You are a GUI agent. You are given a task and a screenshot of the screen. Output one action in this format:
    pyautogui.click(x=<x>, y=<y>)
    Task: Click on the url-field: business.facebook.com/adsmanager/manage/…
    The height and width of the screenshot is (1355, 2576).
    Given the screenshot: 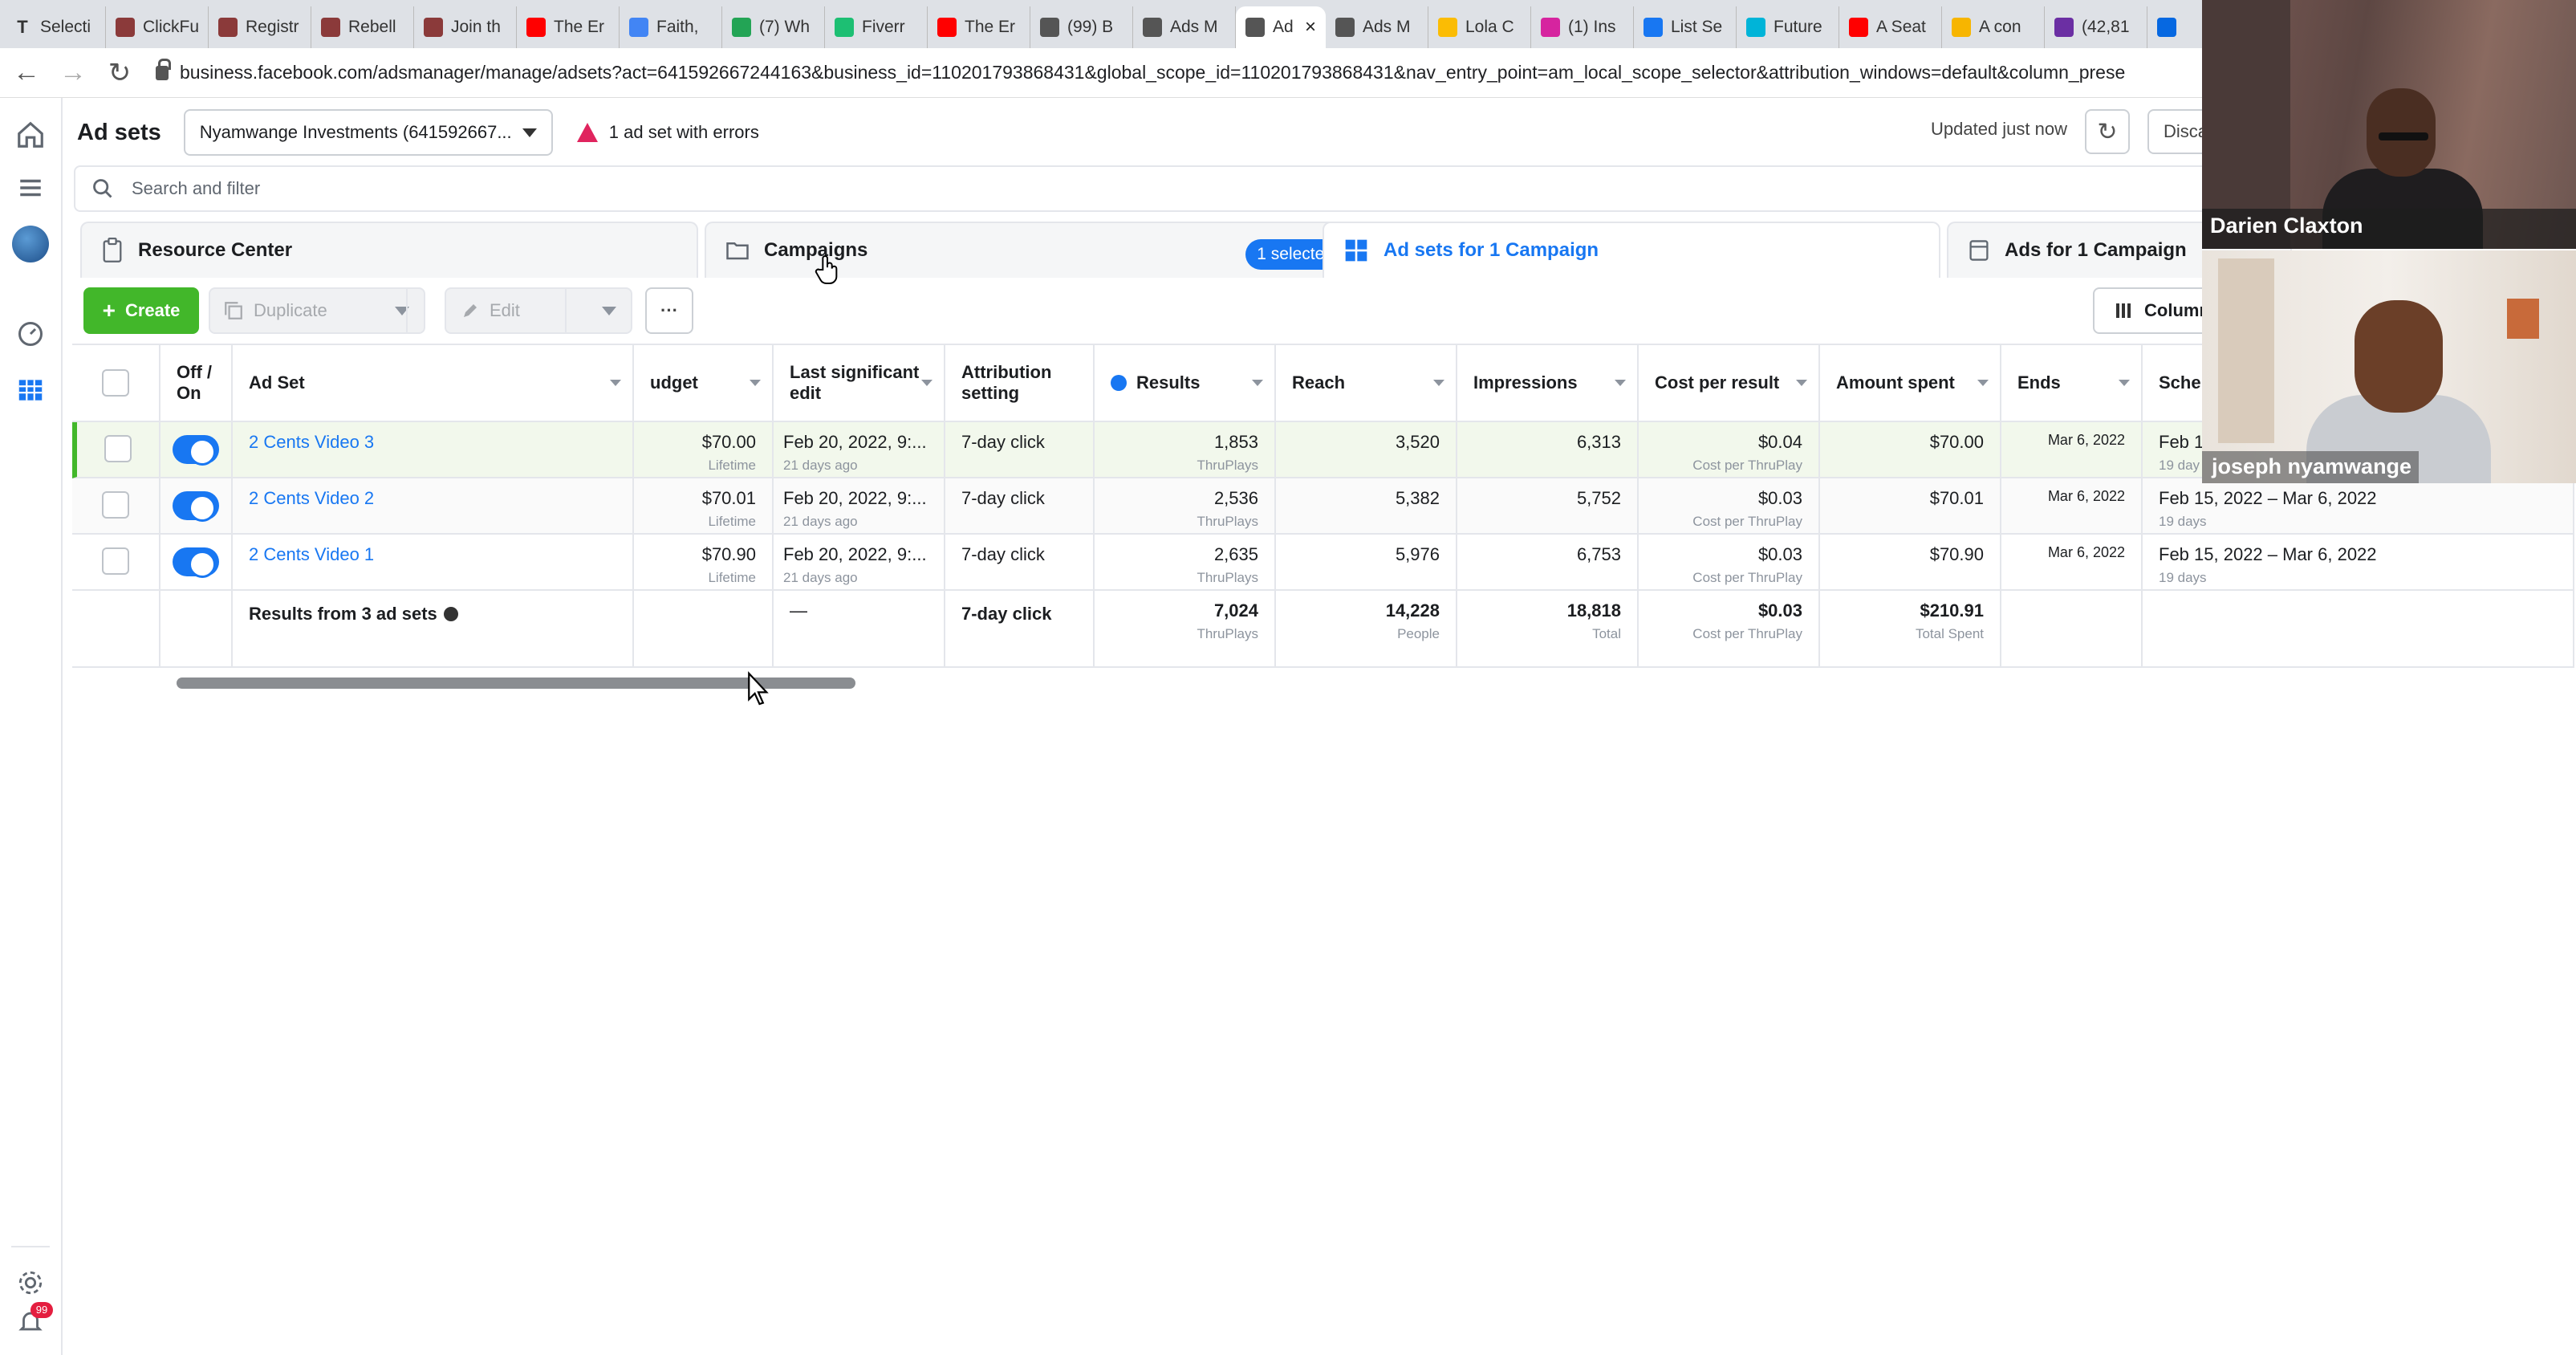 What is the action you would take?
    pyautogui.click(x=1140, y=70)
    